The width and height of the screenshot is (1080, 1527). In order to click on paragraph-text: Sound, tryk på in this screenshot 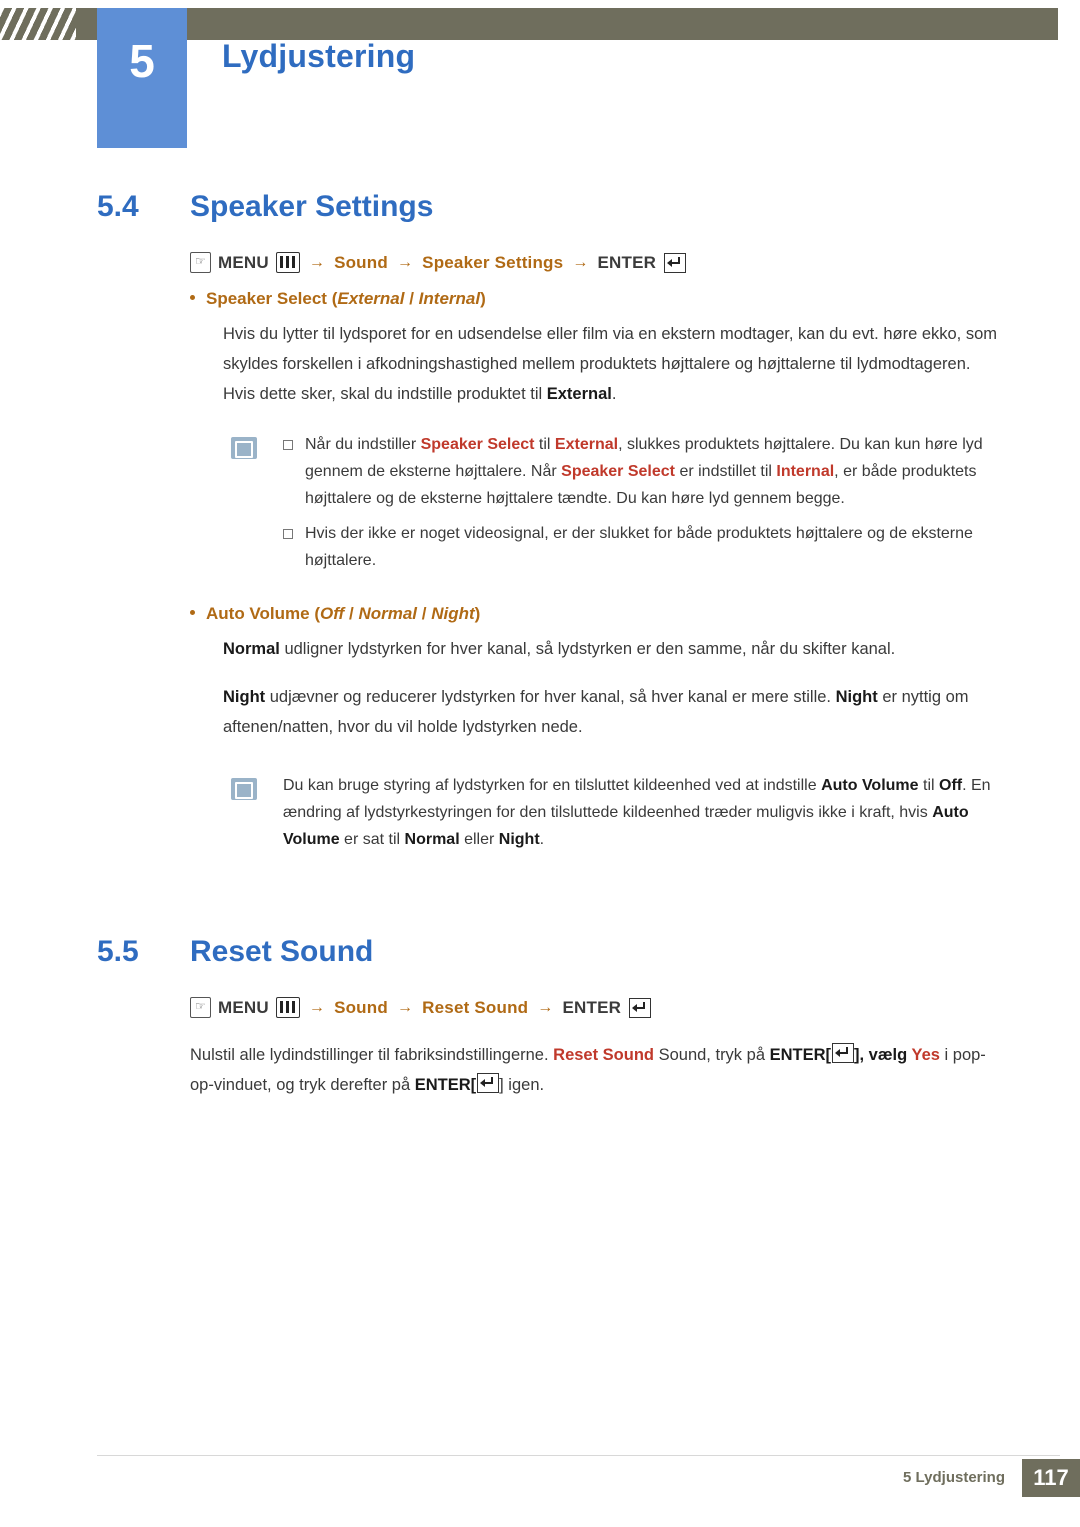, I will do `click(712, 1055)`.